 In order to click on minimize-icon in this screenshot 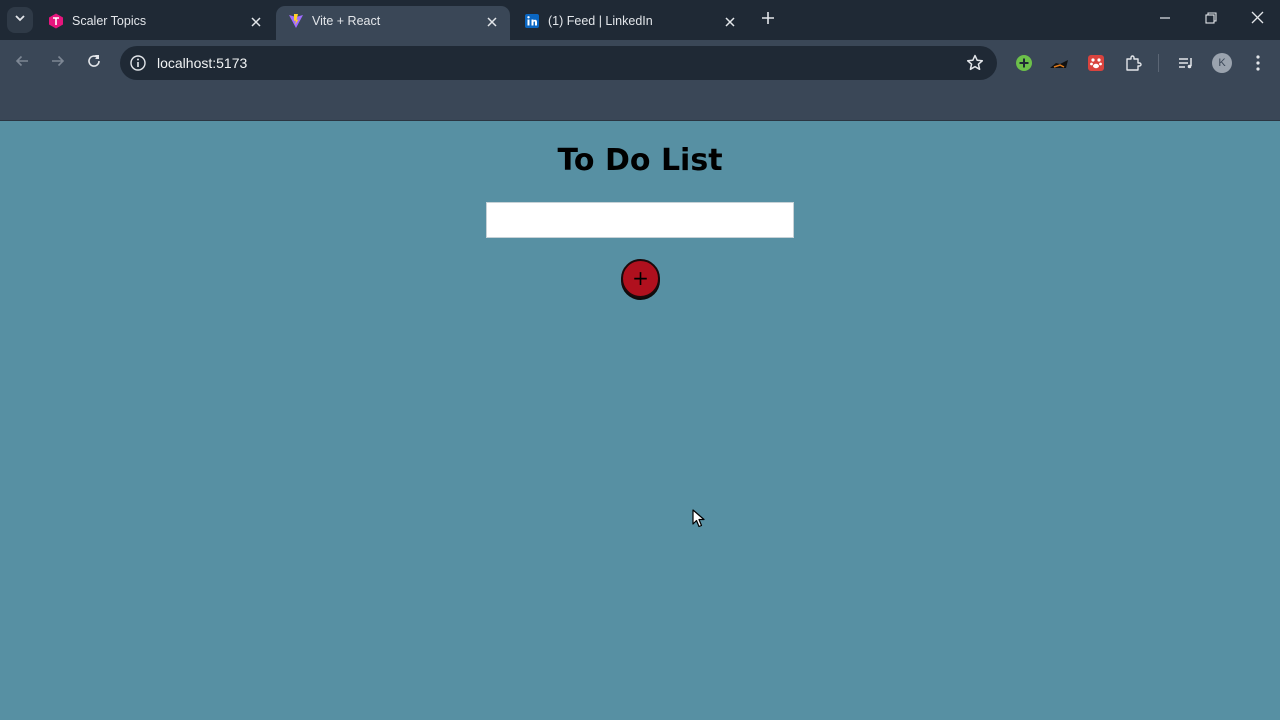, I will do `click(1165, 20)`.